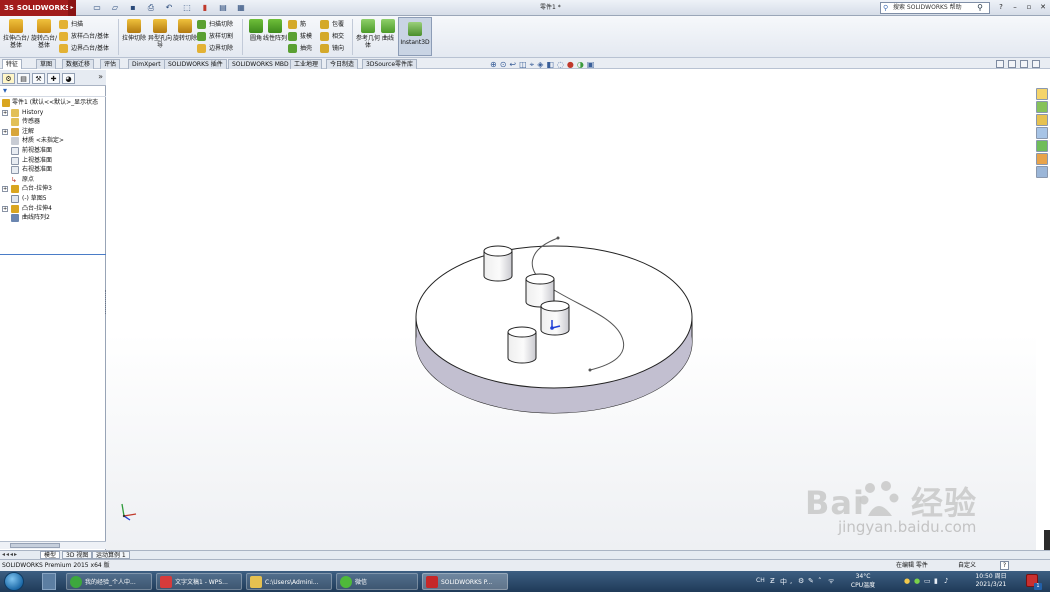 The image size is (1050, 592). I want to click on ime-indicator: CH, so click(760, 580).